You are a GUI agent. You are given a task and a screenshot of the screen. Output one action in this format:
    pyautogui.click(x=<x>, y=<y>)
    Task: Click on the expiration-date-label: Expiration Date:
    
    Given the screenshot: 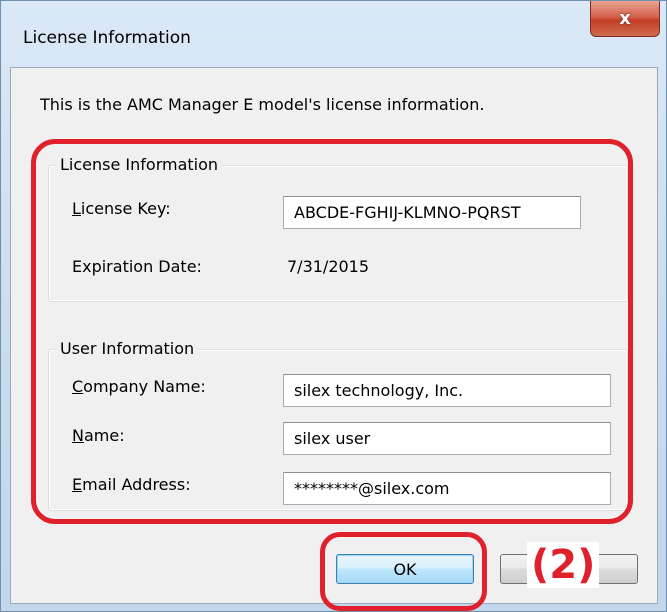 What is the action you would take?
    pyautogui.click(x=137, y=266)
    